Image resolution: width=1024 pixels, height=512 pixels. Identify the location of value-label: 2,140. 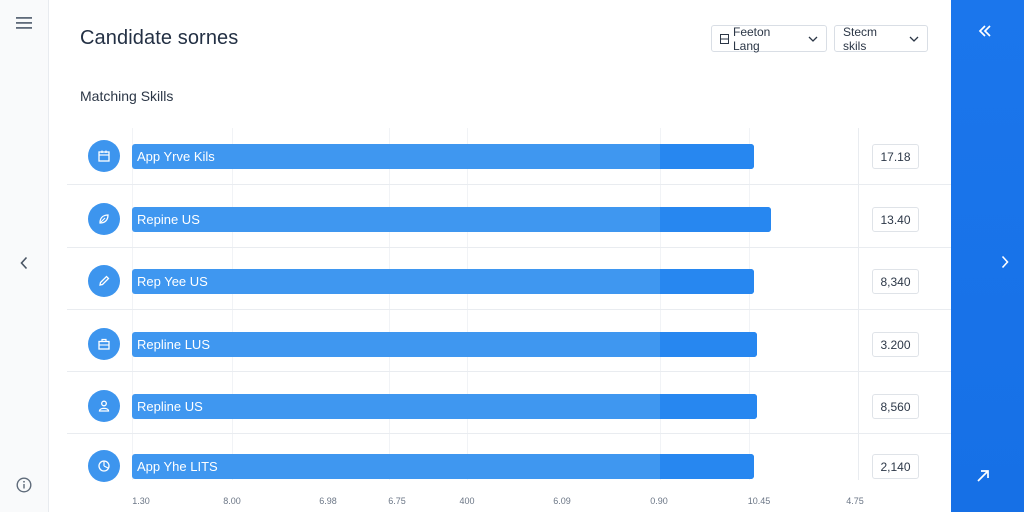
(895, 466).